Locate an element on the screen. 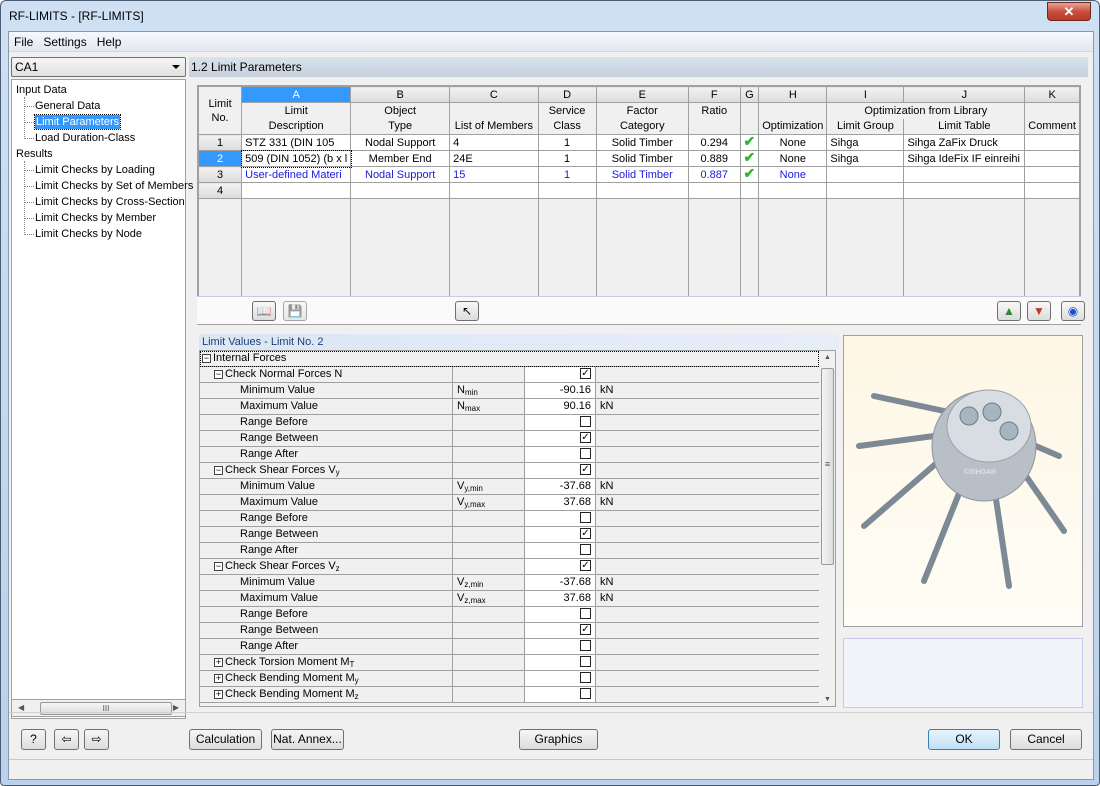  column-letter-k: K is located at coordinates (1052, 94).